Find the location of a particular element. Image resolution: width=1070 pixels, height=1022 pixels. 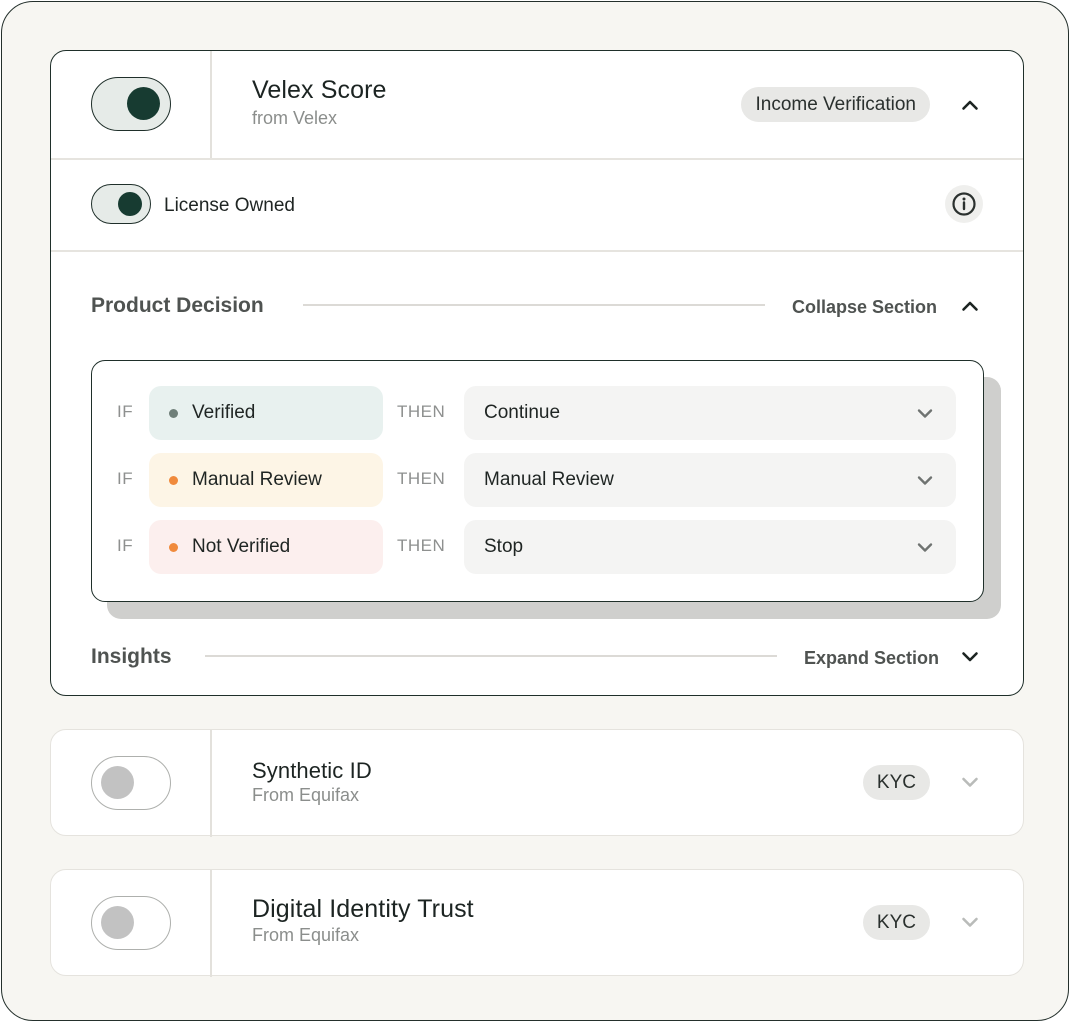

product-card-header: Digital Identity Trust From Equifax KYC is located at coordinates (537, 923).